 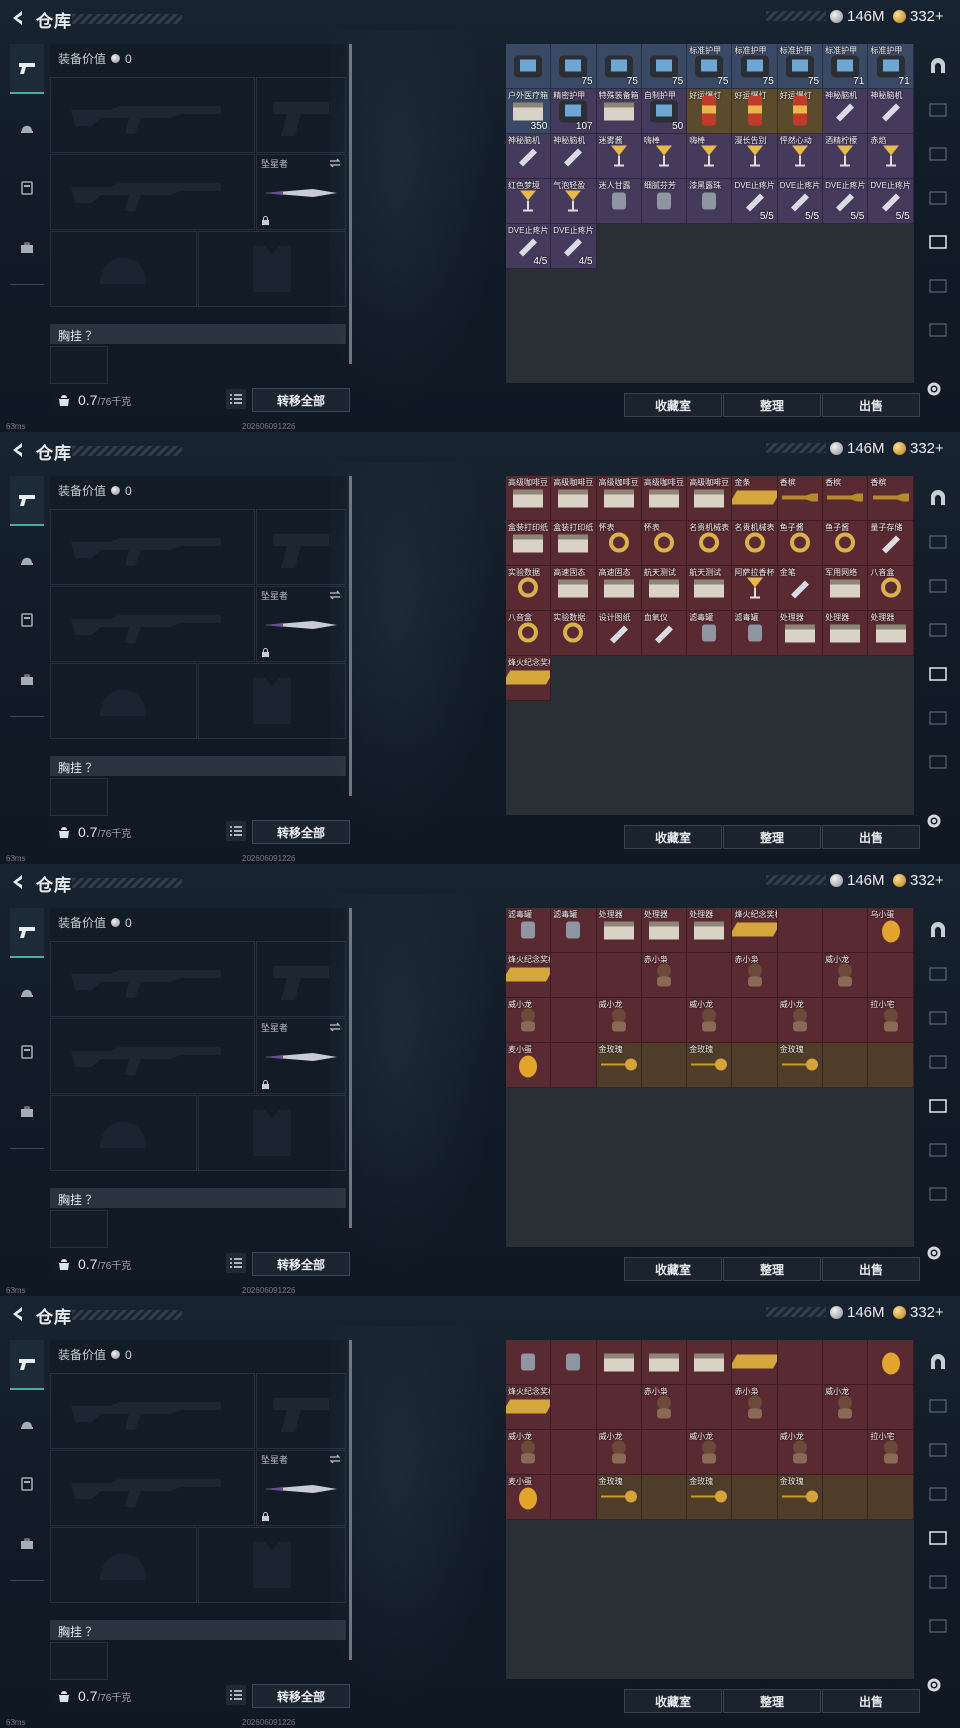 I want to click on storage-item: 八音盒, so click(x=529, y=633).